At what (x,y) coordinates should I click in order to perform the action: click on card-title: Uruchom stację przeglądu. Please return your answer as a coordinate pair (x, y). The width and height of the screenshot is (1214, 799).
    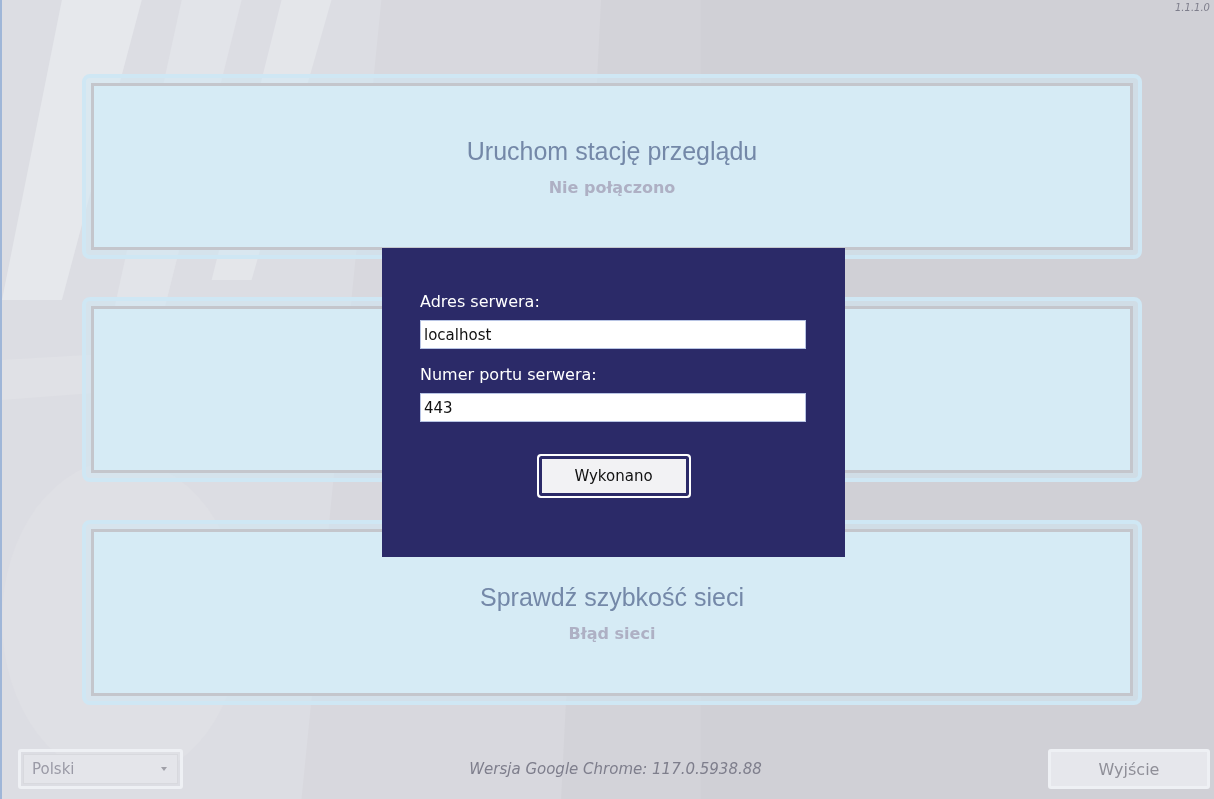
    Looking at the image, I should click on (612, 151).